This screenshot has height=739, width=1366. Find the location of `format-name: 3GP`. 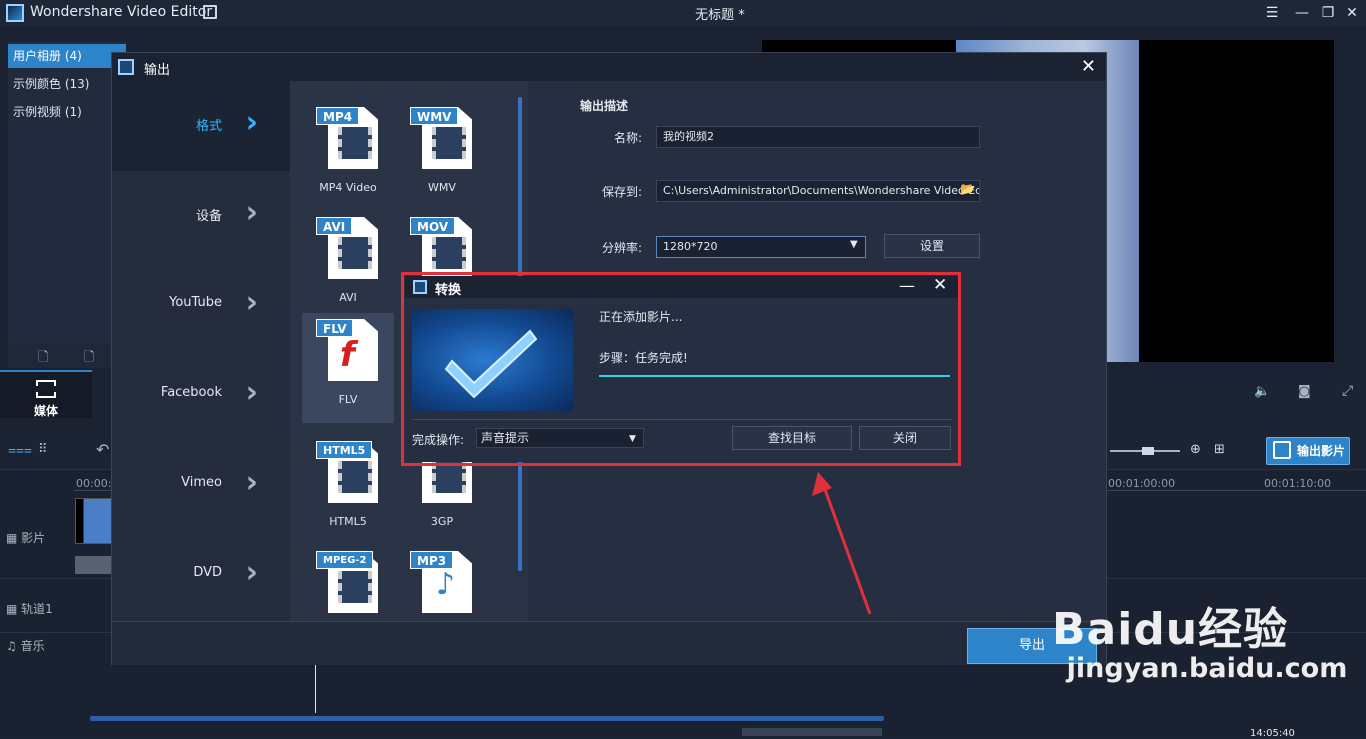

format-name: 3GP is located at coordinates (442, 521).